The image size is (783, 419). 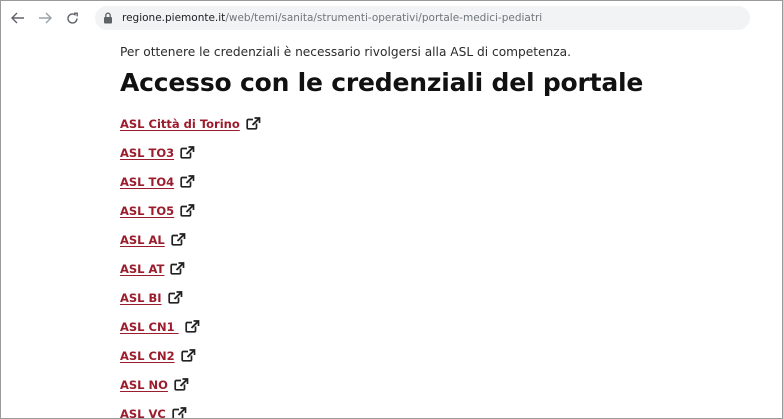 I want to click on list-item: ASL TO3, so click(x=450, y=152).